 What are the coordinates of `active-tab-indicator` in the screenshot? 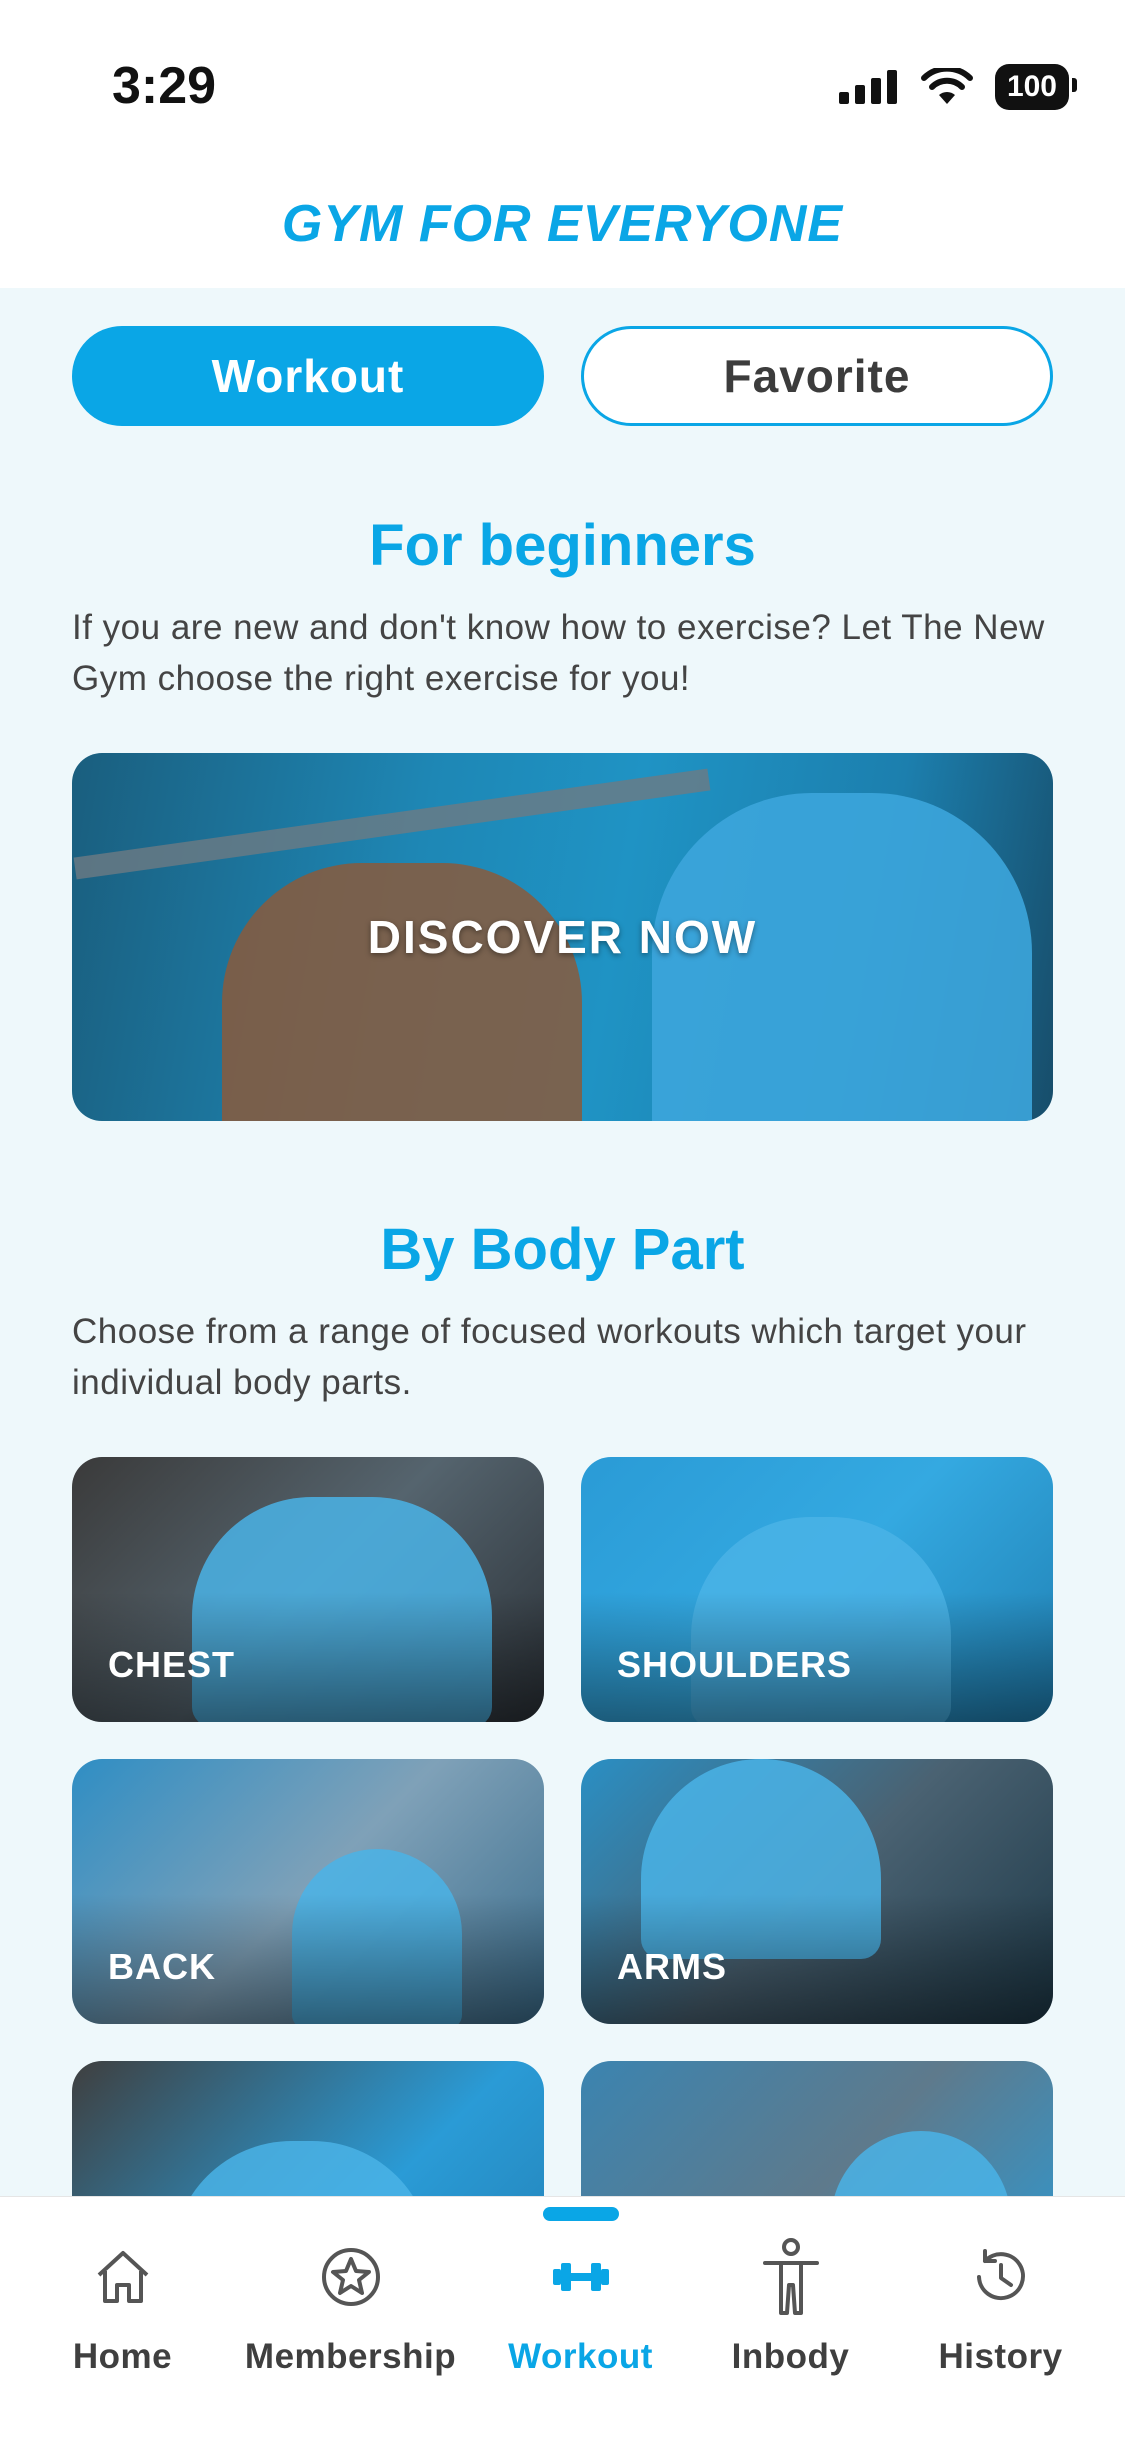 It's located at (581, 2214).